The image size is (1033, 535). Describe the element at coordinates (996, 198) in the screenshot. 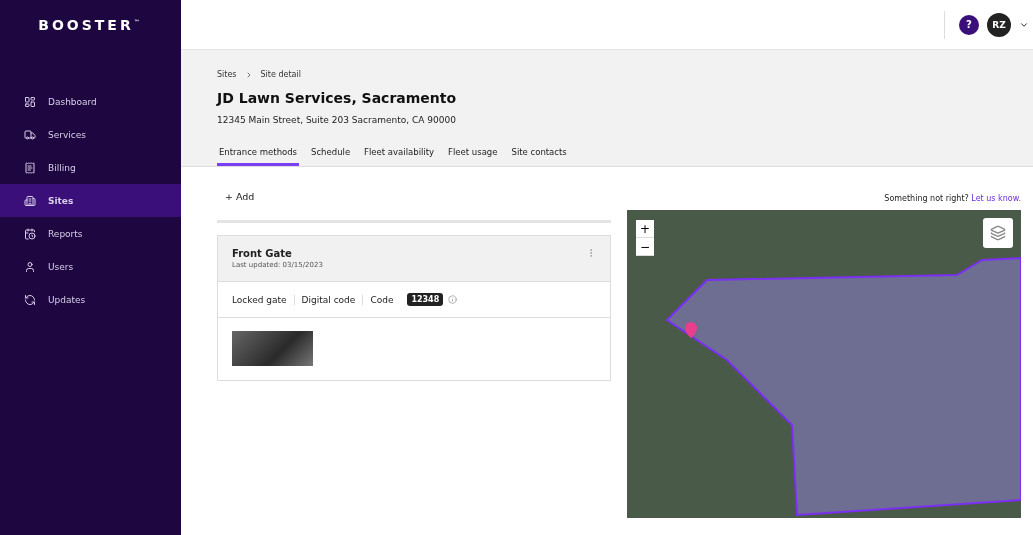

I see `feedback-link: Let us know.` at that location.